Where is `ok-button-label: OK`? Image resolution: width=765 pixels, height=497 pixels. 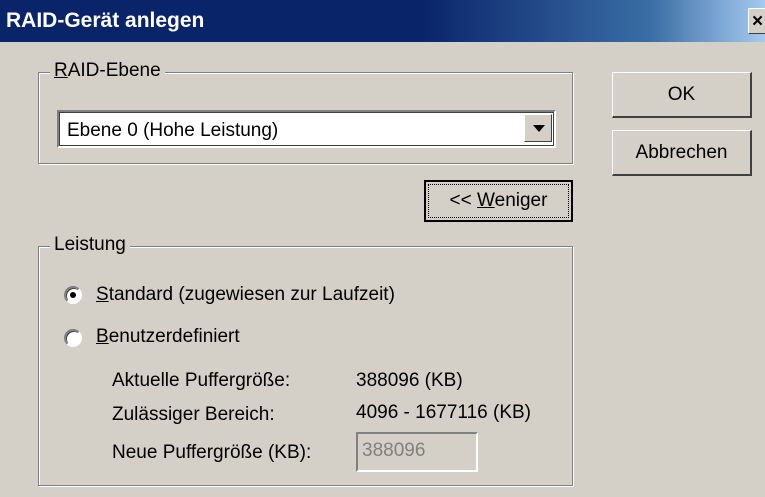
ok-button-label: OK is located at coordinates (681, 94).